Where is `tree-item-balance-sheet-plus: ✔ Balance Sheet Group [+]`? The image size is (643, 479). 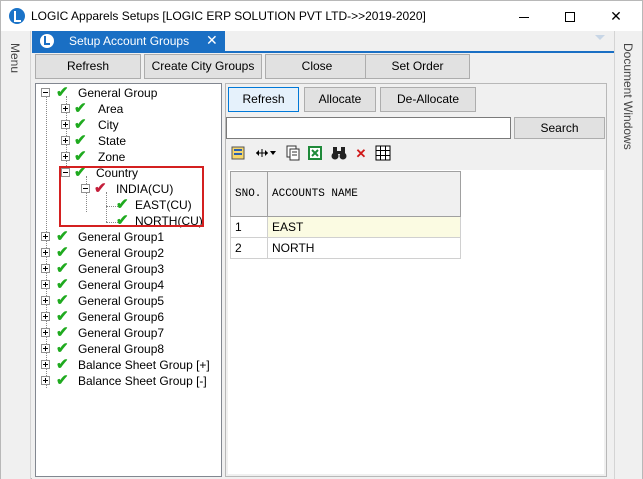 tree-item-balance-sheet-plus: ✔ Balance Sheet Group [+] is located at coordinates (131, 365).